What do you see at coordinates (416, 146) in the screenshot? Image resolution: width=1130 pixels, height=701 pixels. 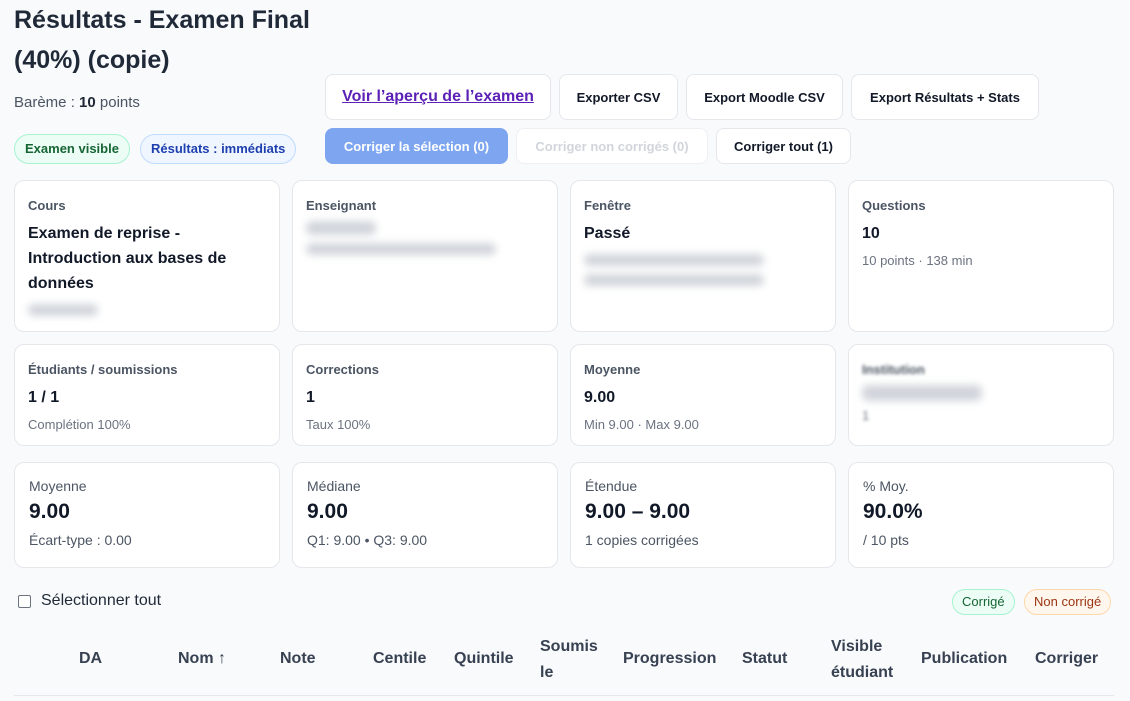 I see `grade-selection-button: Corriger la sélection (0)` at bounding box center [416, 146].